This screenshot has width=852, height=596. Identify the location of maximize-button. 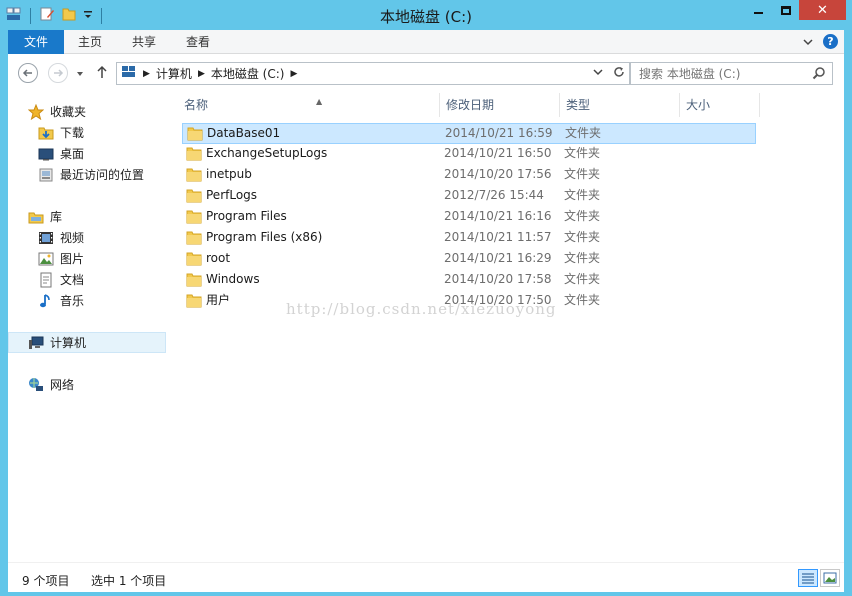
(785, 10).